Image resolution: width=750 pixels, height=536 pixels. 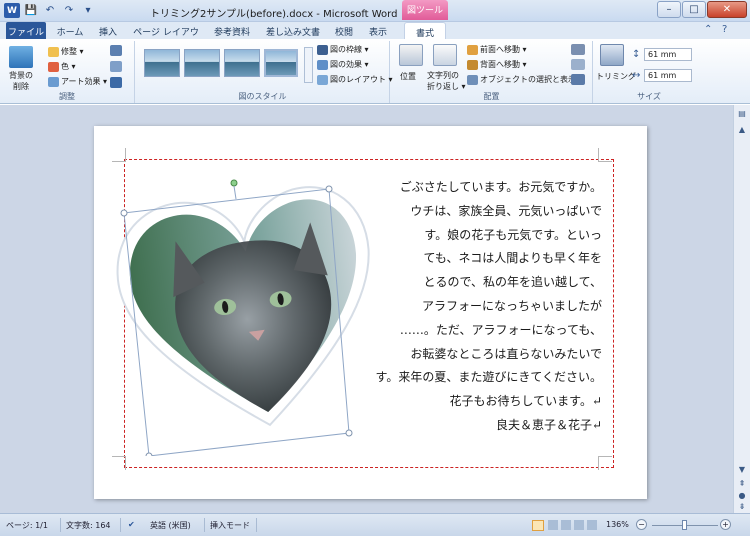 I want to click on corrections-icon, so click(x=53, y=51).